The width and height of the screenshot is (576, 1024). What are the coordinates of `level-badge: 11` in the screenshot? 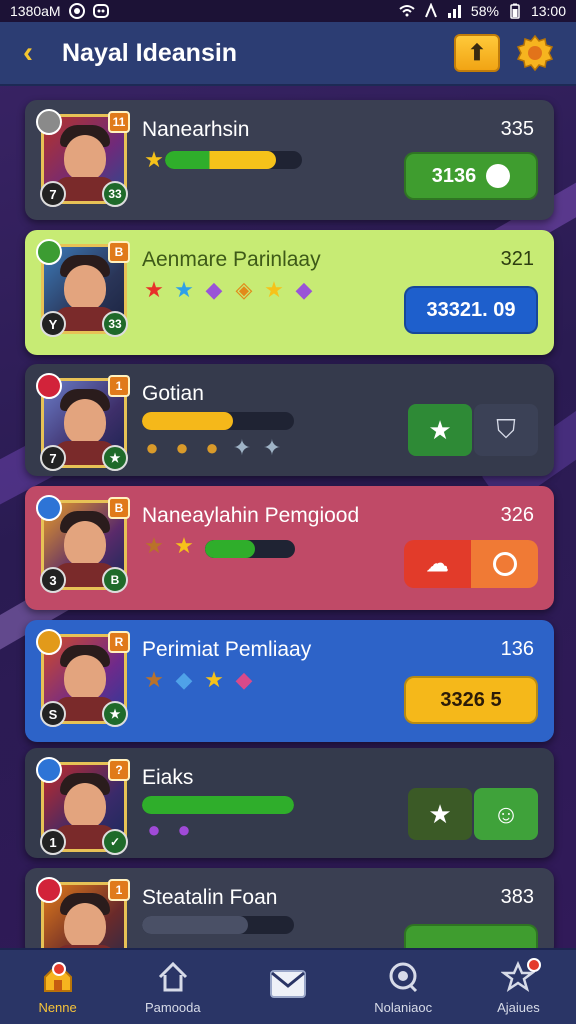 It's located at (119, 122).